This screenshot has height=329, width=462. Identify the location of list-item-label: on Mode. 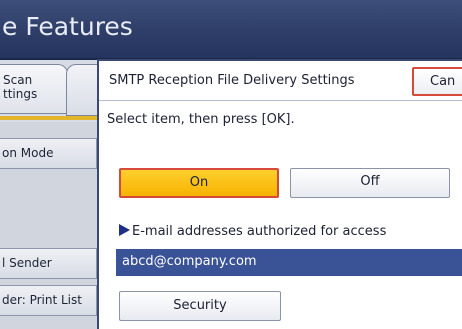
(28, 153).